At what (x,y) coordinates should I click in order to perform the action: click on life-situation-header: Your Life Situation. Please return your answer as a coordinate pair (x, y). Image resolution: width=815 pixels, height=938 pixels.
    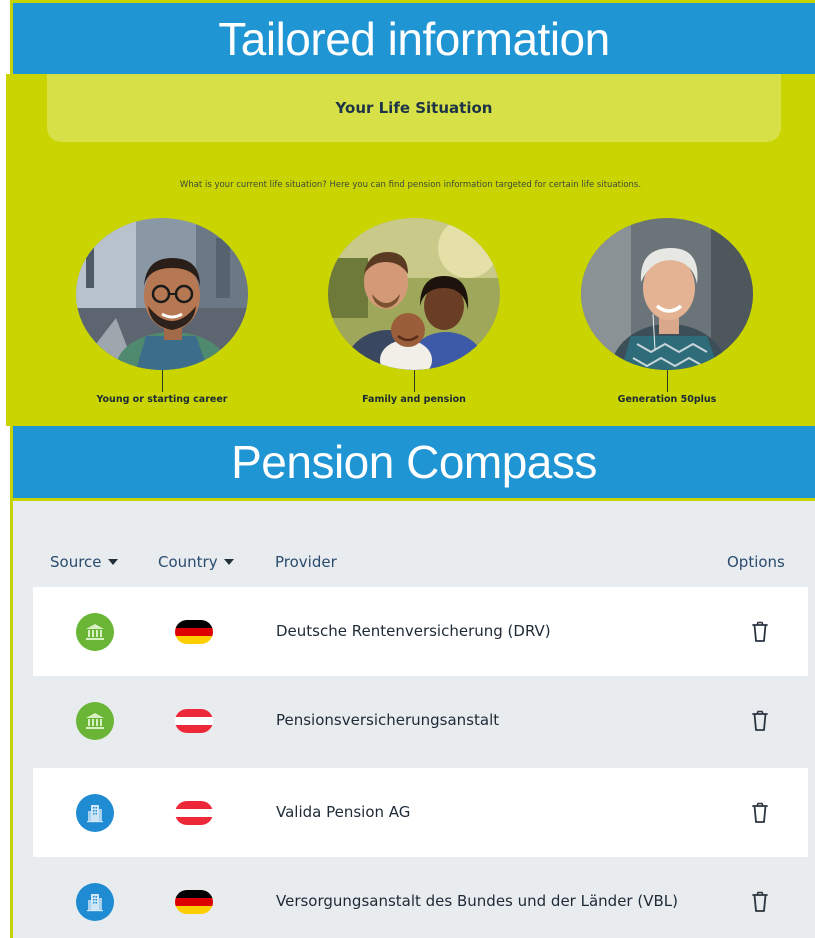
    Looking at the image, I should click on (414, 108).